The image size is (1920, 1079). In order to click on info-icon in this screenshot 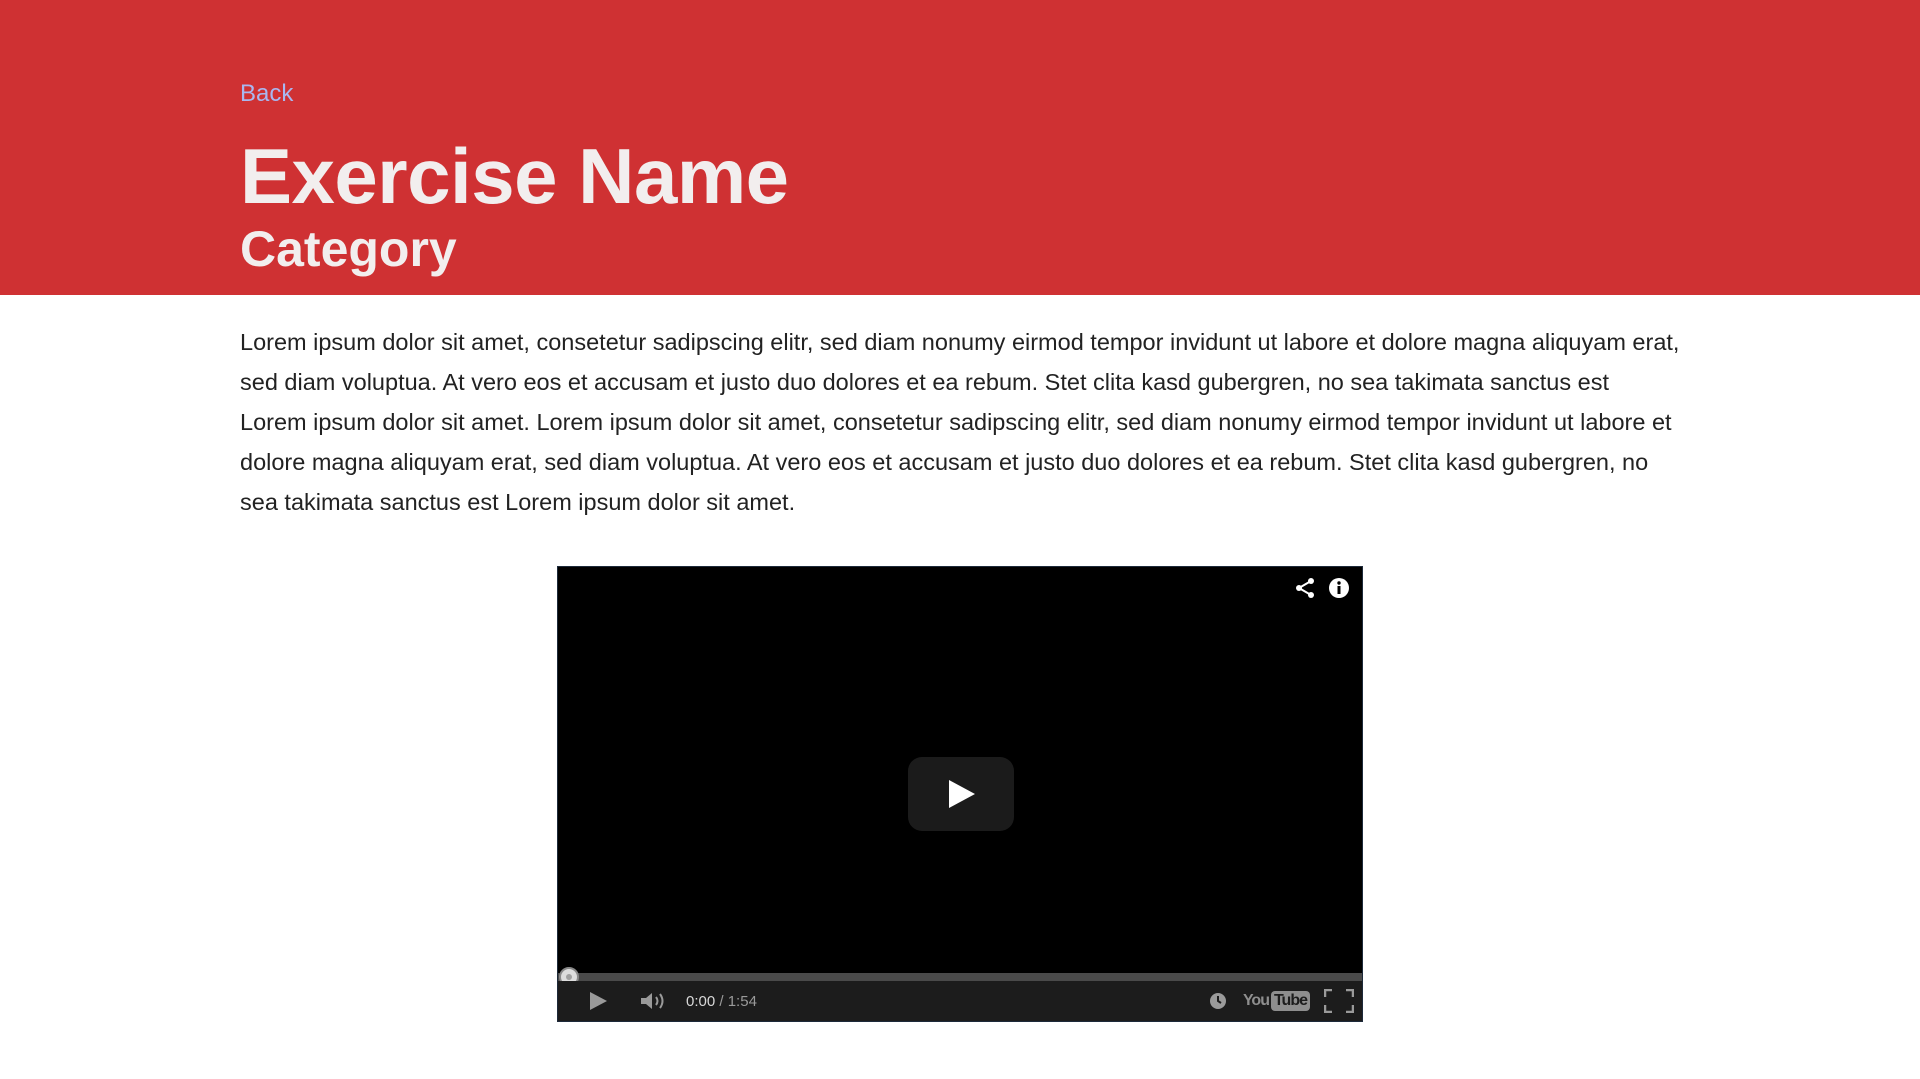, I will do `click(1339, 588)`.